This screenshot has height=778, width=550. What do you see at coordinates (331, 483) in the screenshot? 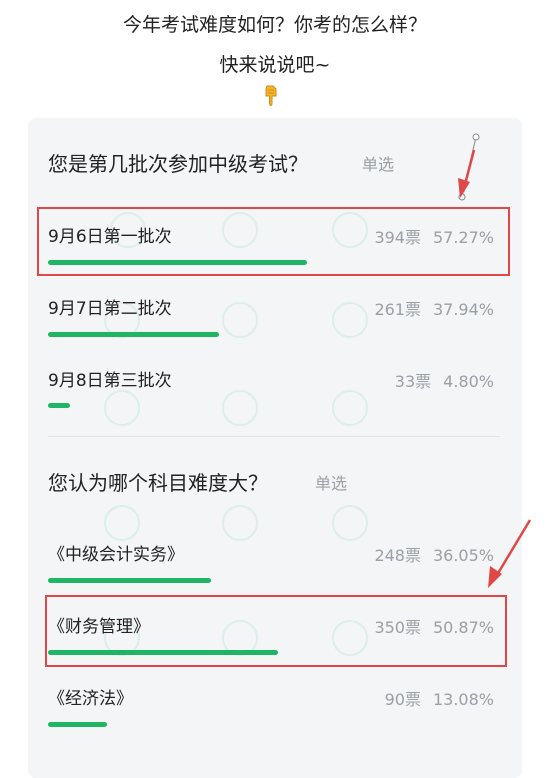
I see `question-2-type: 单选` at bounding box center [331, 483].